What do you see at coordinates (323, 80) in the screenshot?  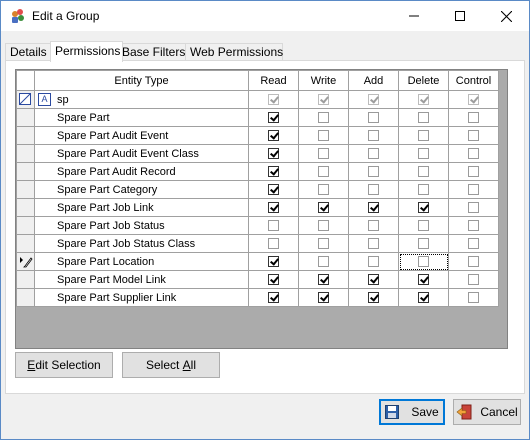 I see `column-header-write: Write` at bounding box center [323, 80].